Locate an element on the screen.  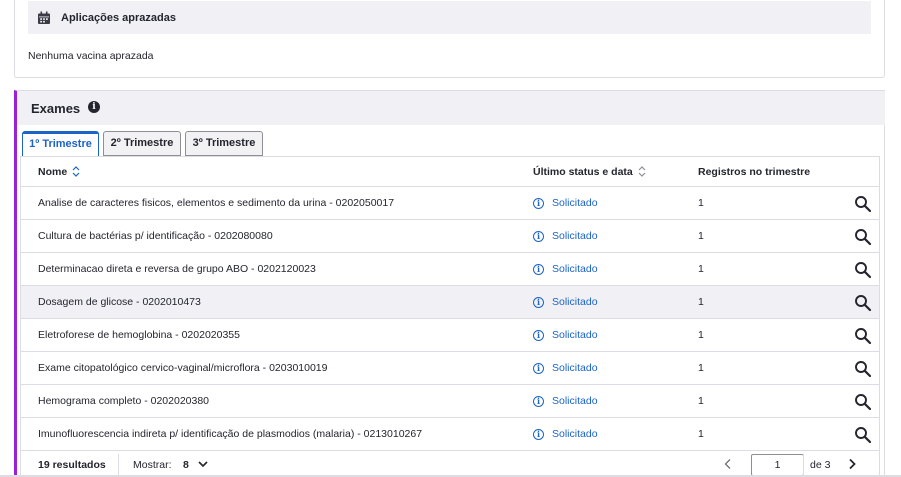
chevron-right-icon is located at coordinates (852, 464).